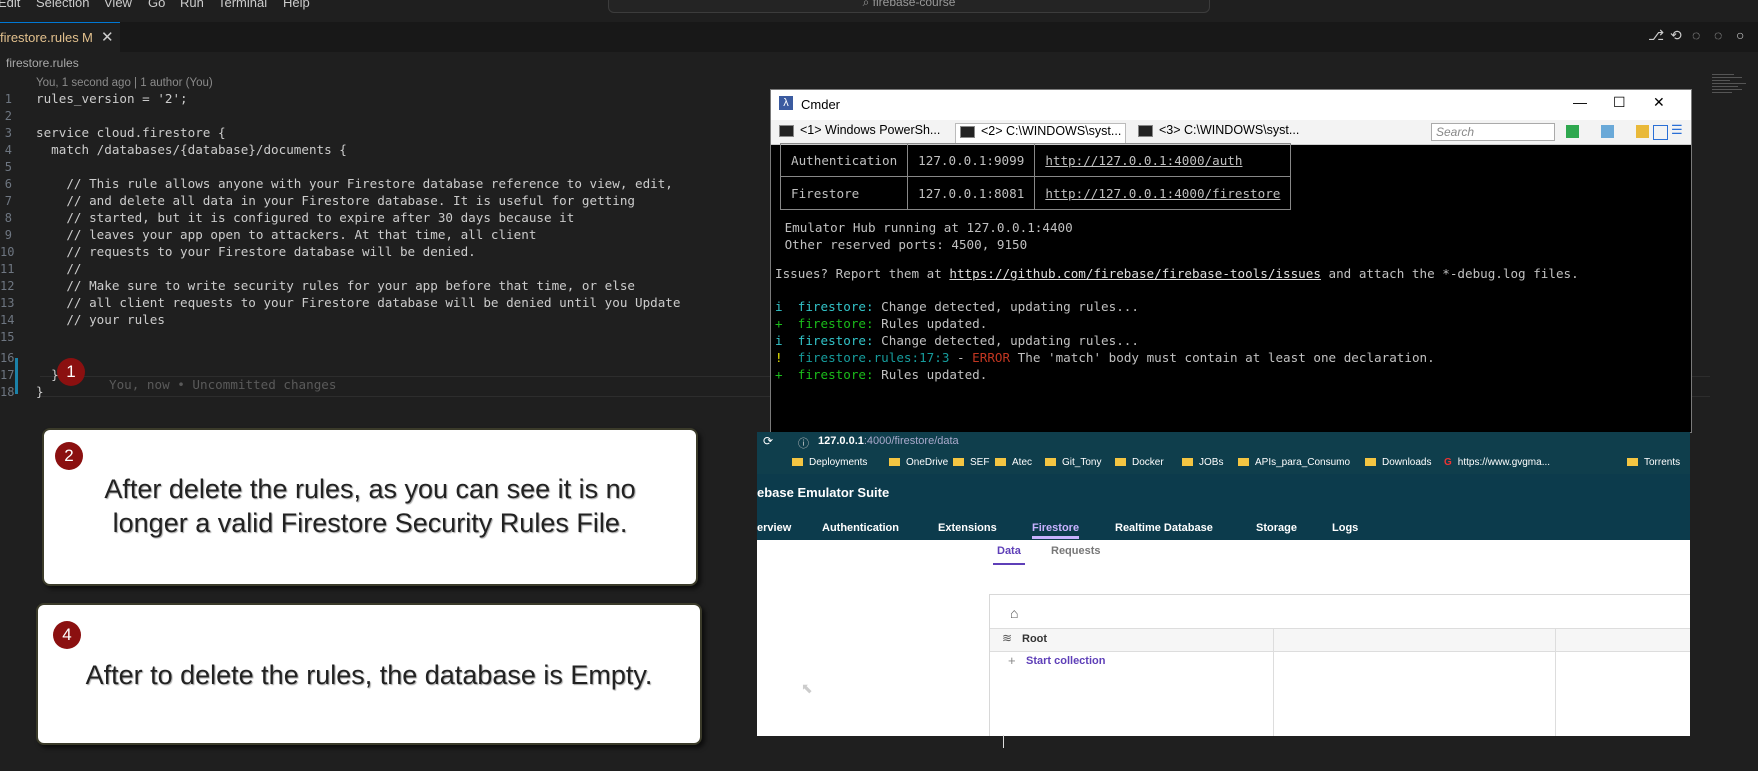  I want to click on bookmark: Git_Tony, so click(1073, 462).